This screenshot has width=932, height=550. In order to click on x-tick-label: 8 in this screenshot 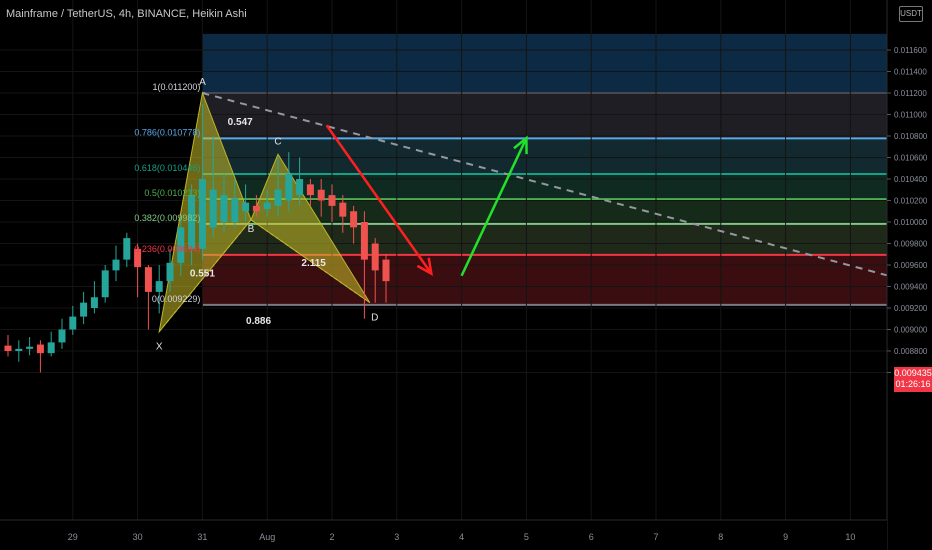, I will do `click(720, 537)`.